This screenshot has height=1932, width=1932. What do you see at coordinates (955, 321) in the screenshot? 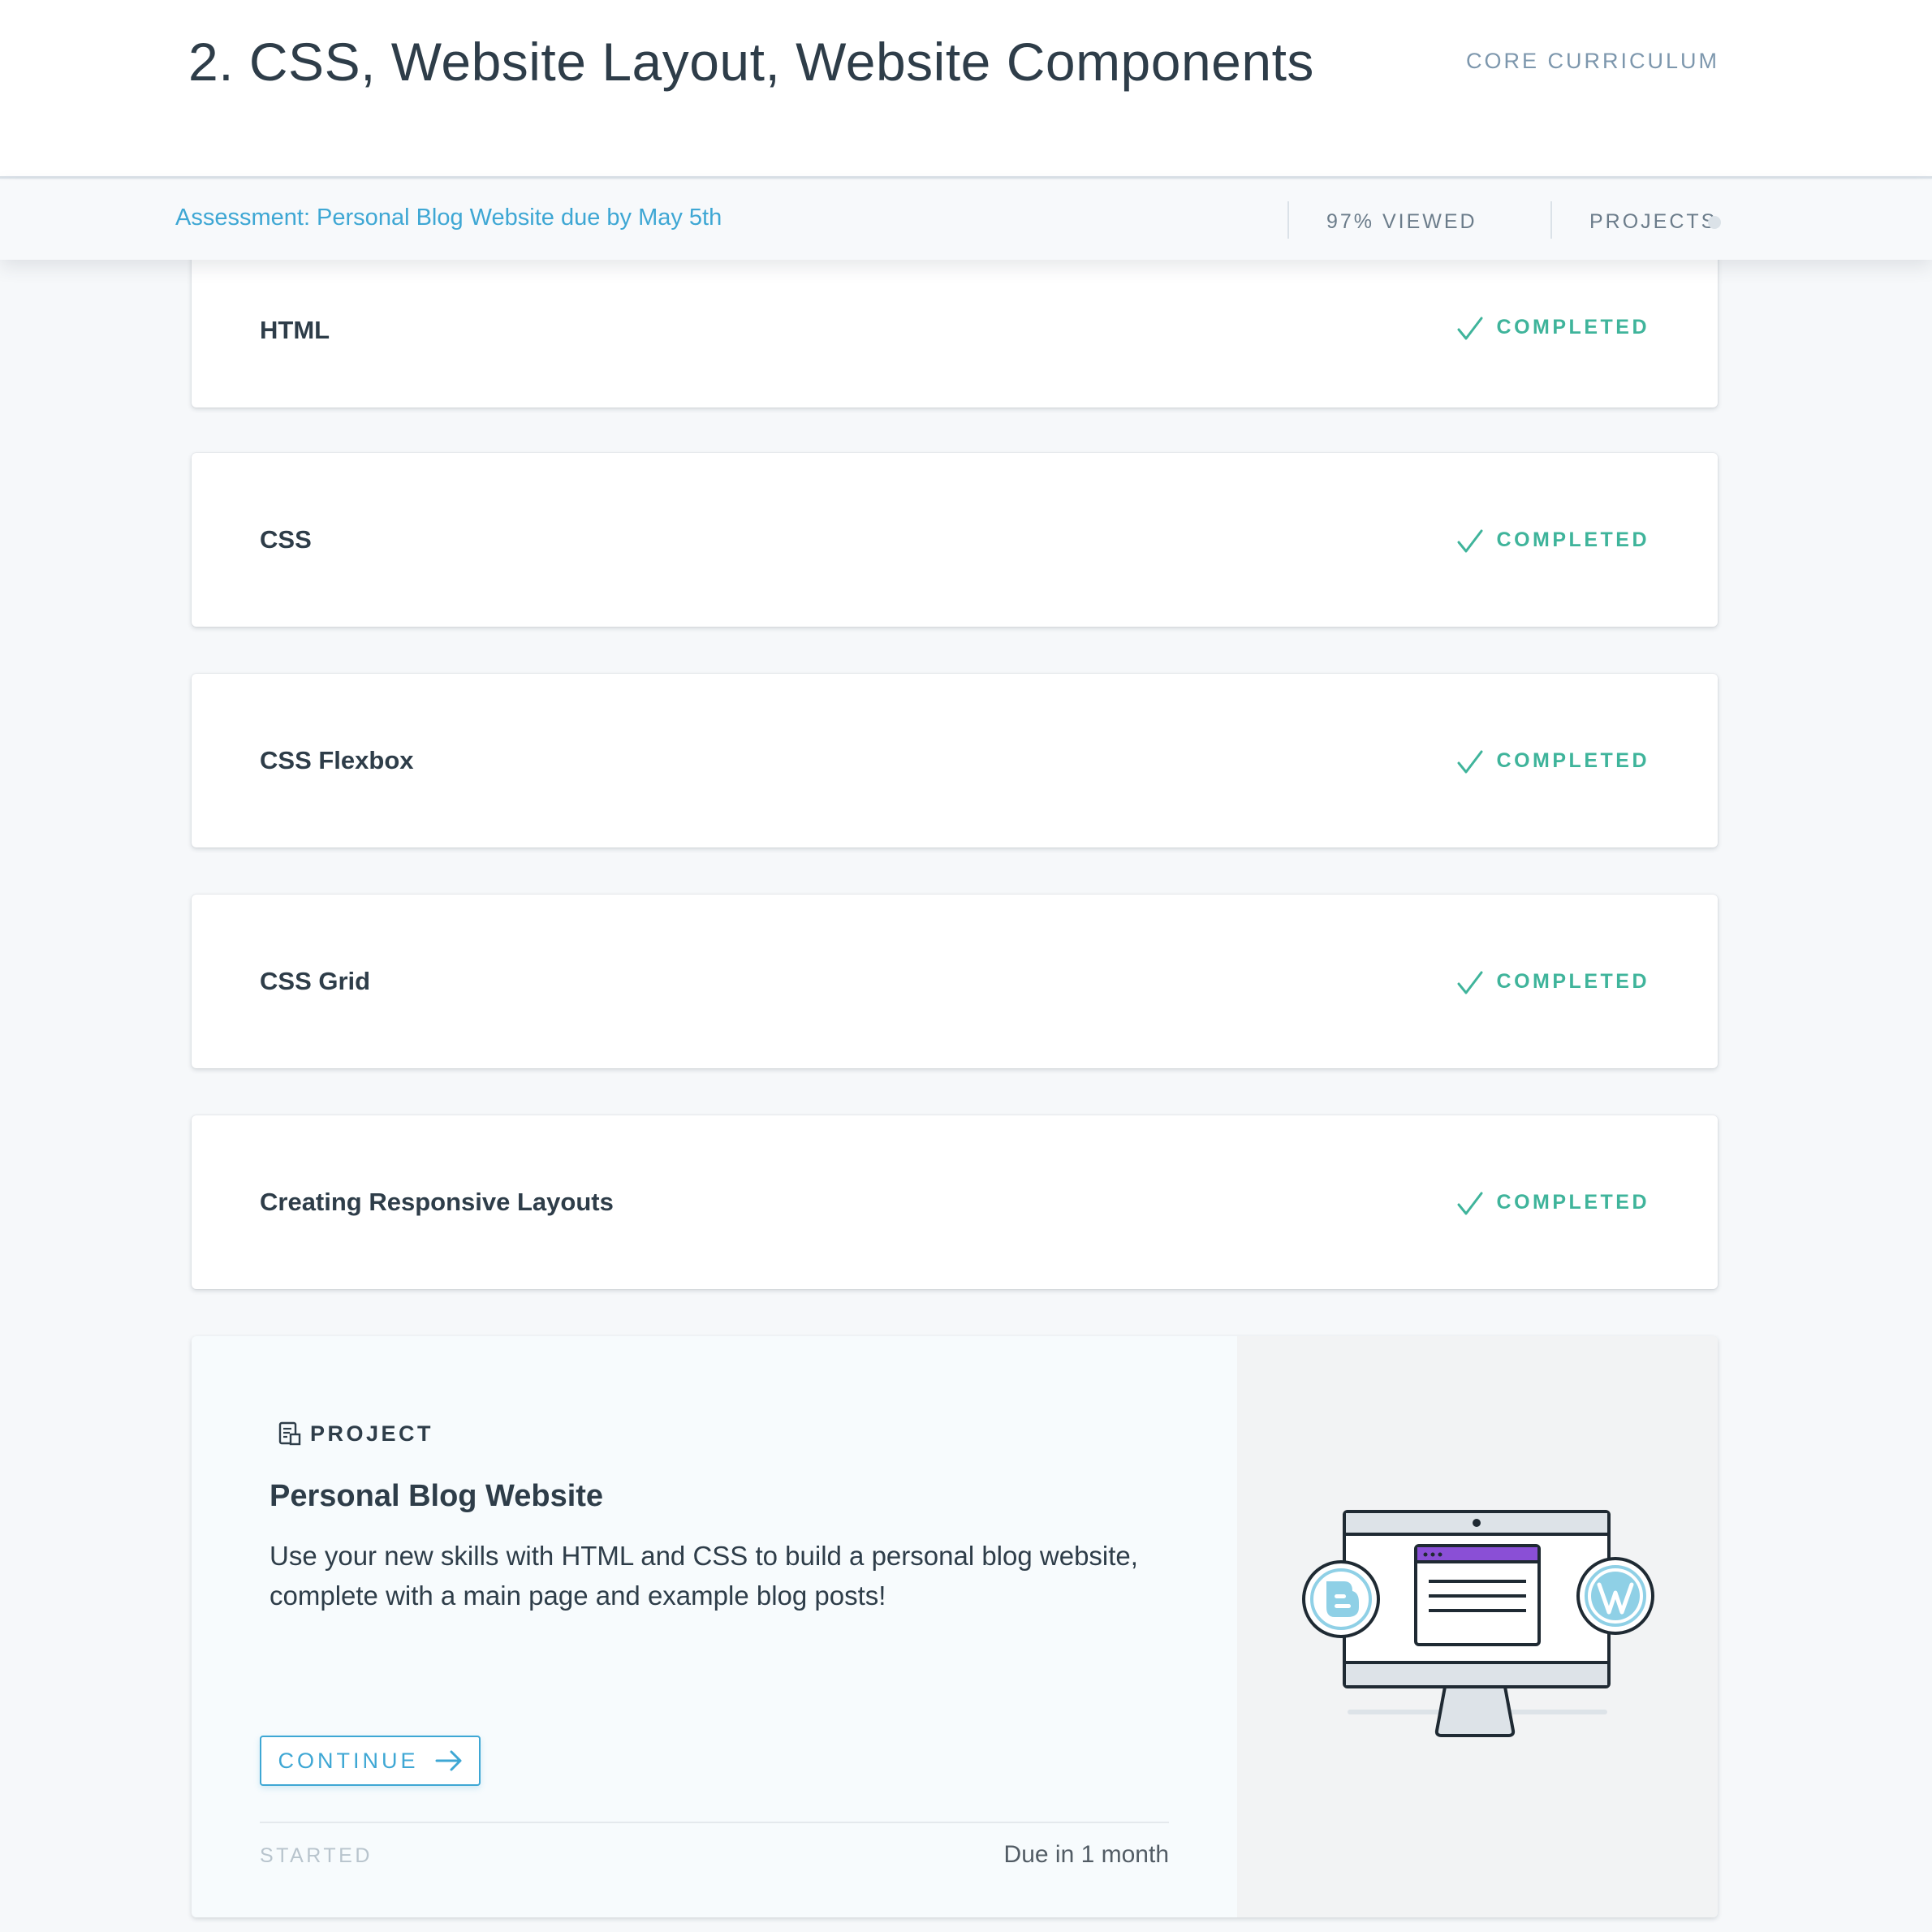
I see `lesson-card-html: HTML COMPLETED` at bounding box center [955, 321].